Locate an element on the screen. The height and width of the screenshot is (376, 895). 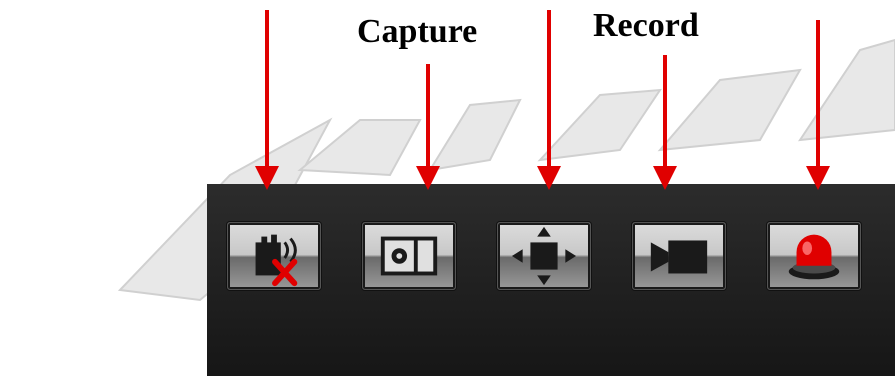
capture-button is located at coordinates (409, 256).